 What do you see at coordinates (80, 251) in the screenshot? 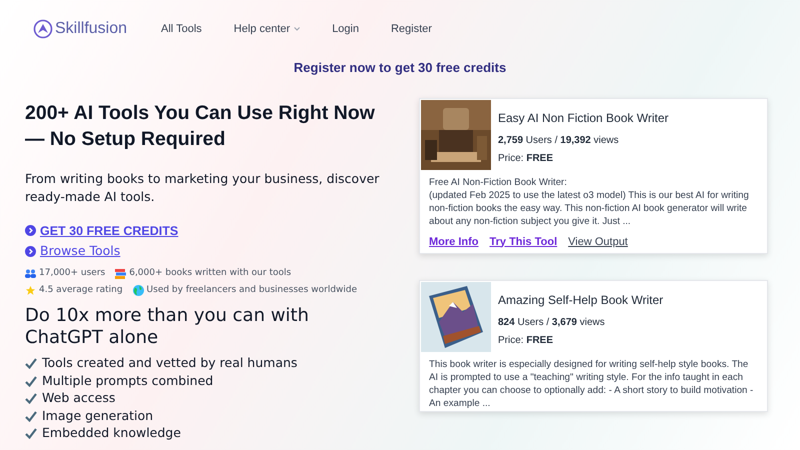
I see `cta-link: Browse Tools` at bounding box center [80, 251].